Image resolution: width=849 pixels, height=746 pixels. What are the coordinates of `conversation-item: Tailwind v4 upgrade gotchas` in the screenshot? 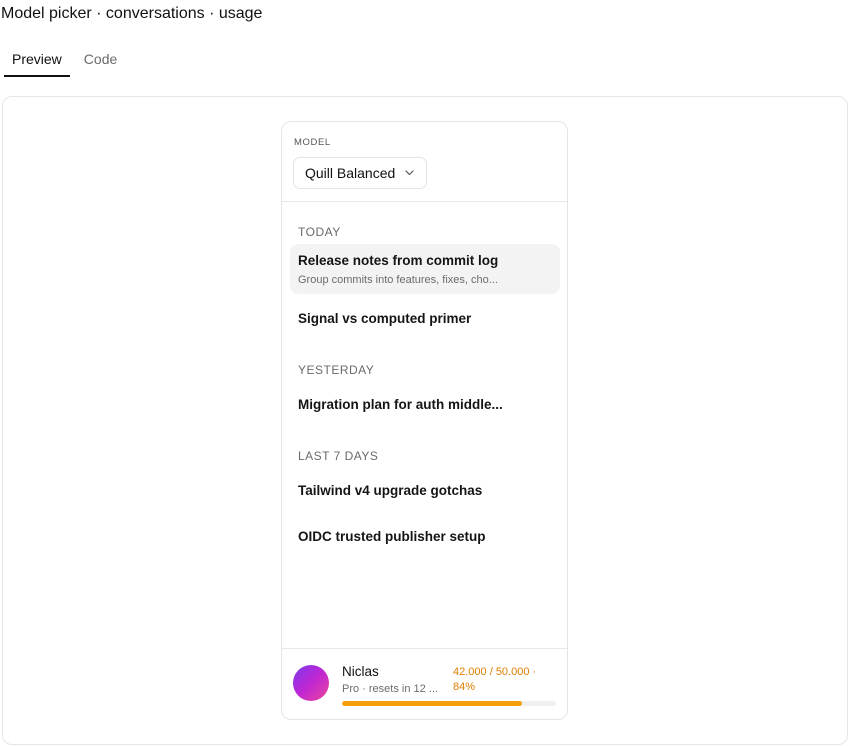 It's located at (425, 491).